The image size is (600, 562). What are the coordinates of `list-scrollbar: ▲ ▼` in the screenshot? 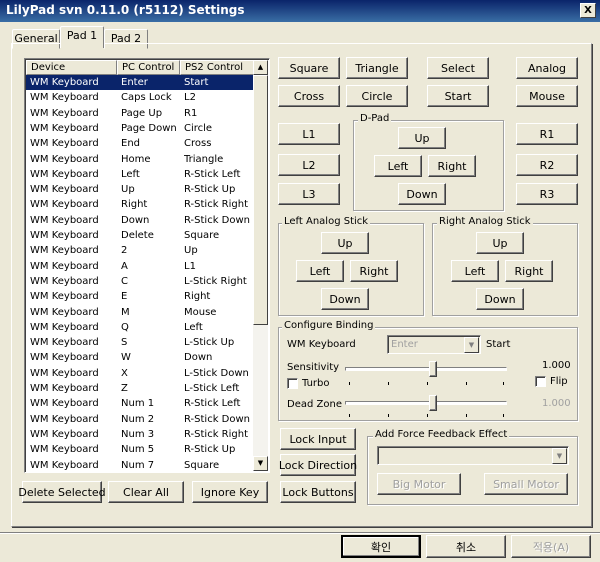 It's located at (260, 265).